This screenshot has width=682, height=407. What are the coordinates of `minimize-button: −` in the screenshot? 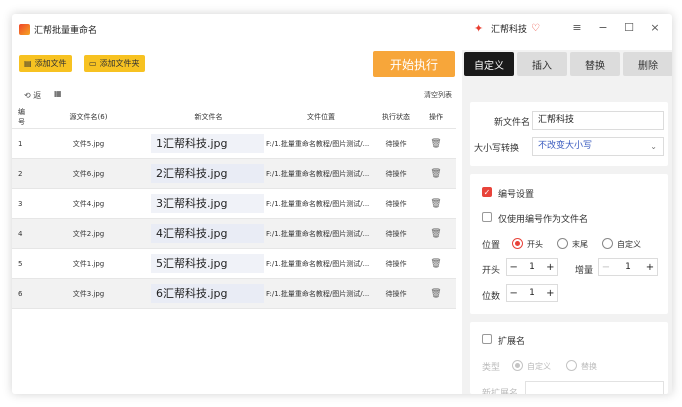 It's located at (603, 27).